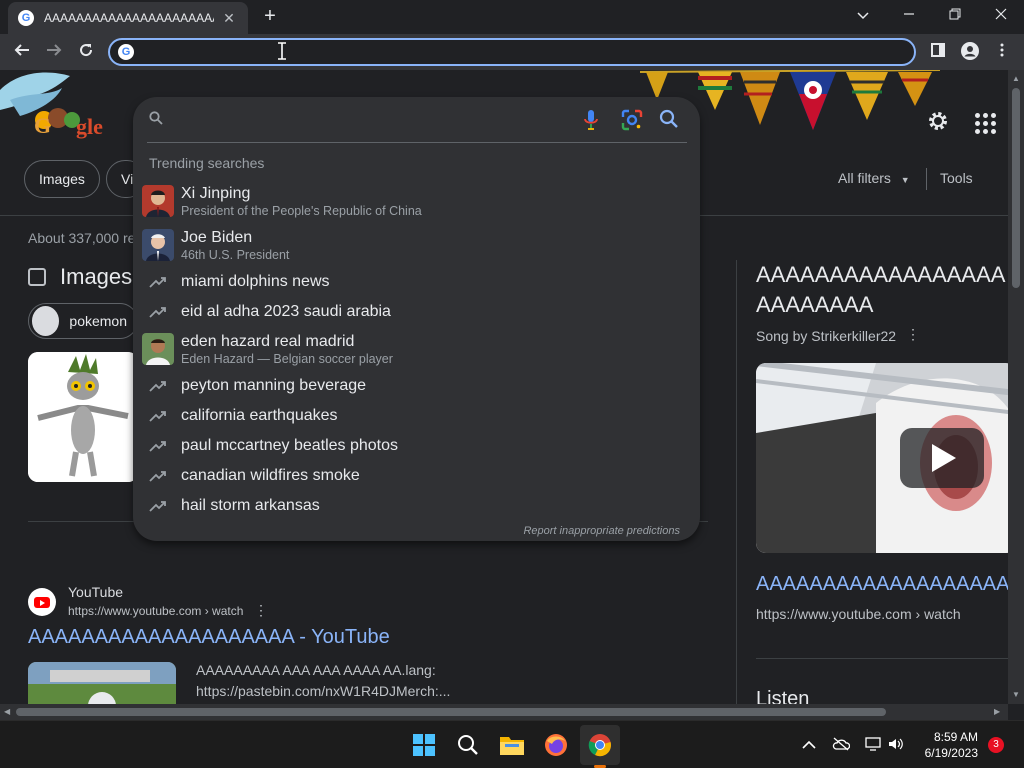 Image resolution: width=1024 pixels, height=768 pixels. Describe the element at coordinates (938, 122) in the screenshot. I see `settings-gear-icon` at that location.